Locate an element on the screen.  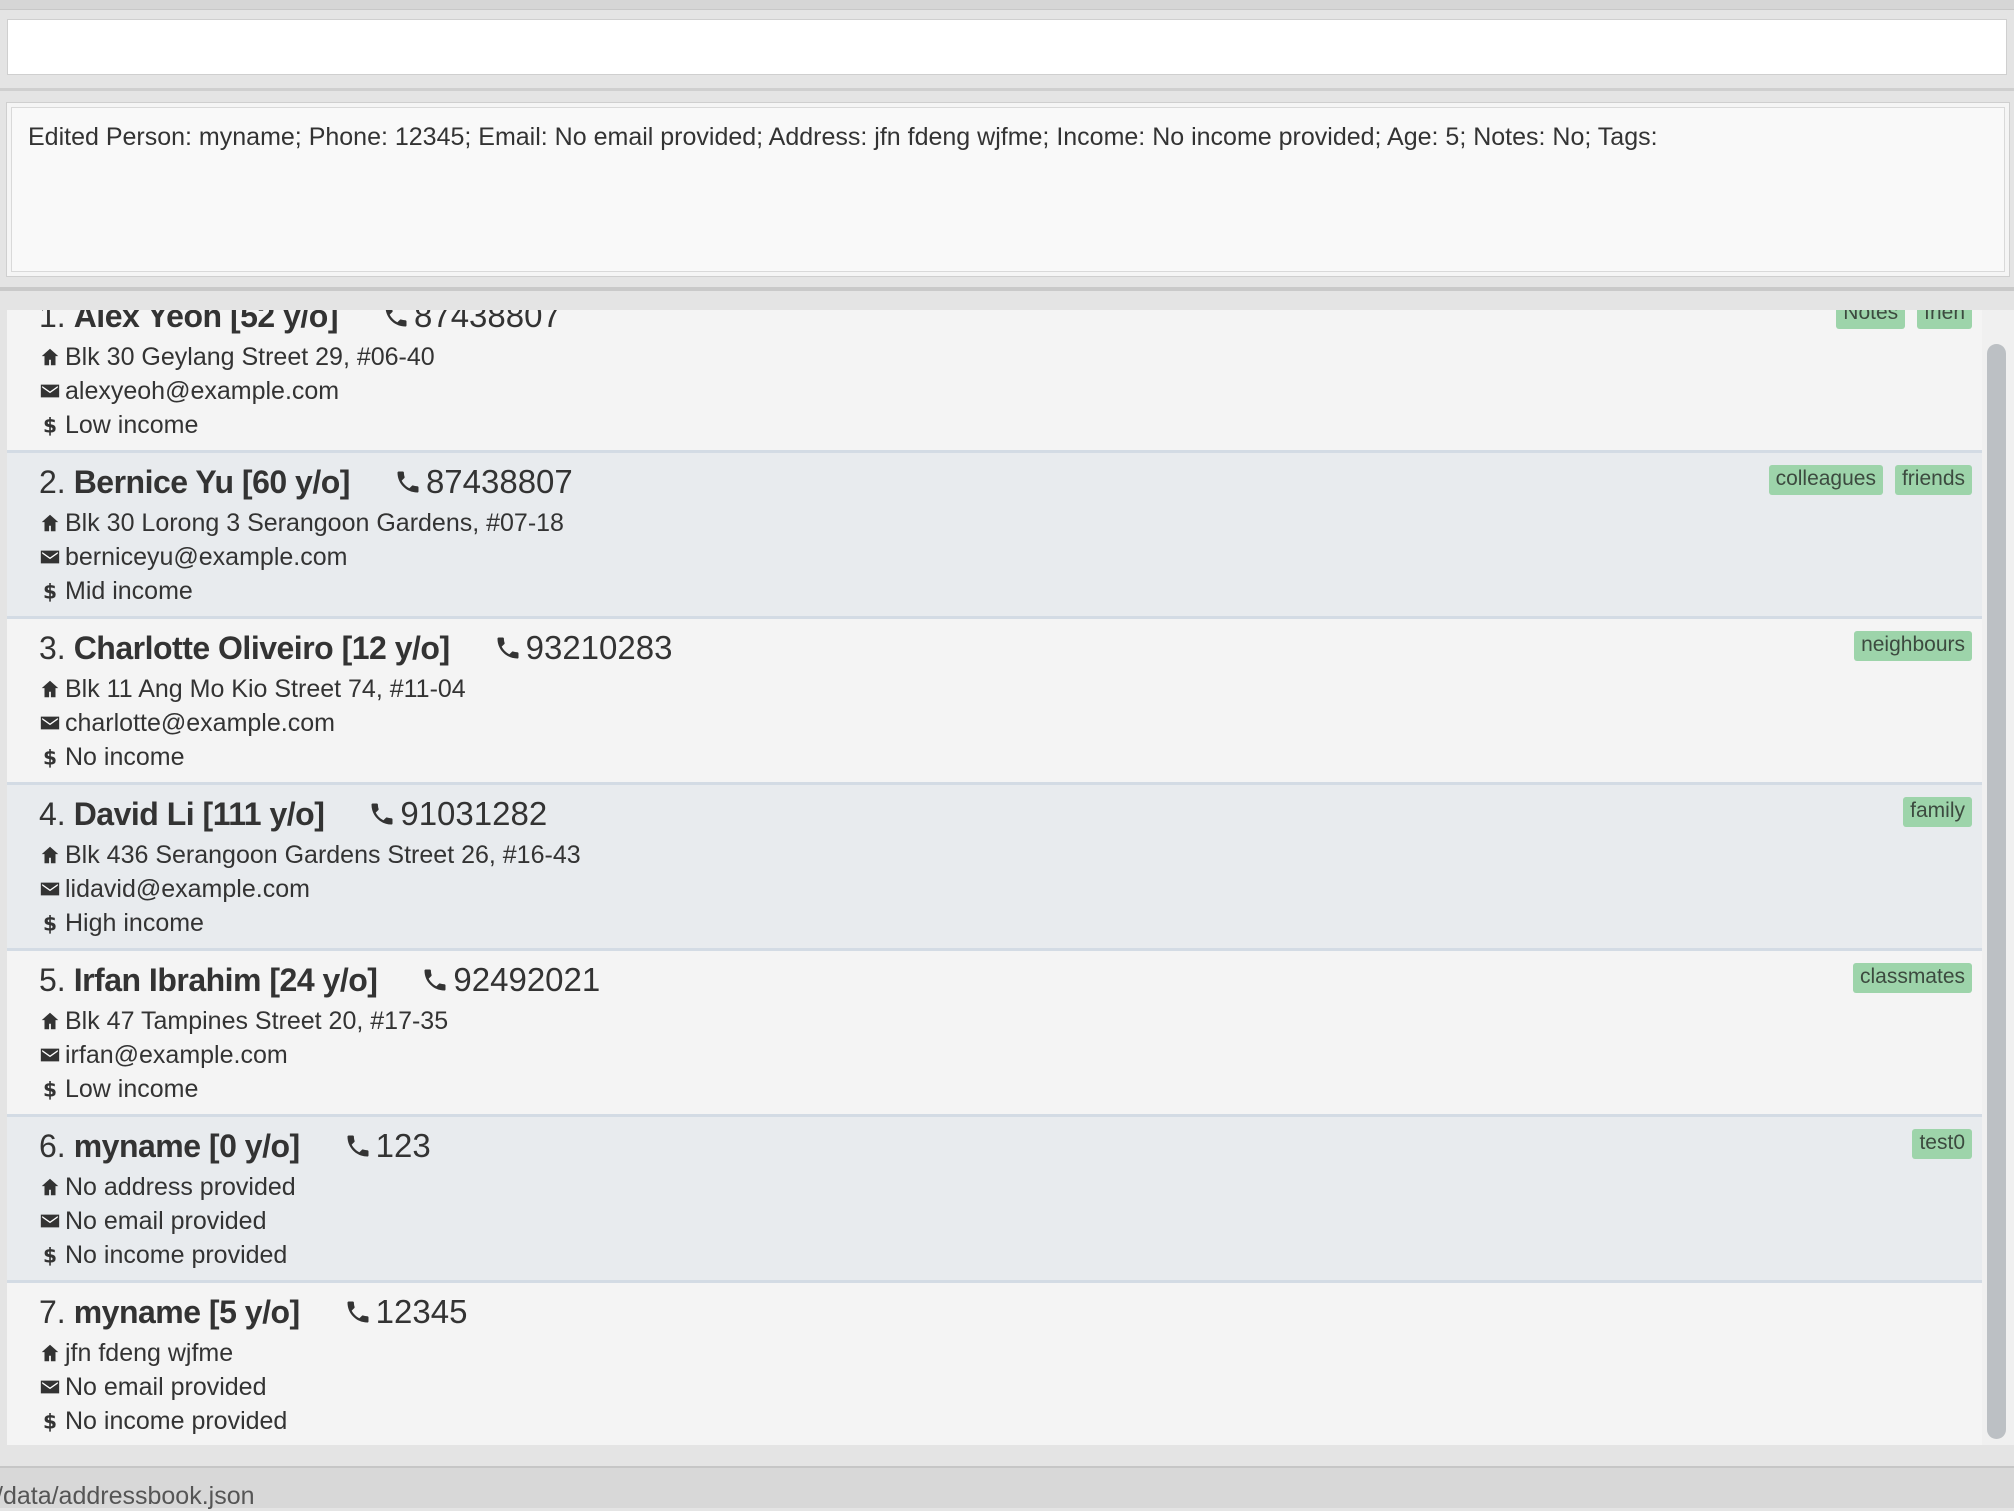
phone-number: 12345 is located at coordinates (421, 1311).